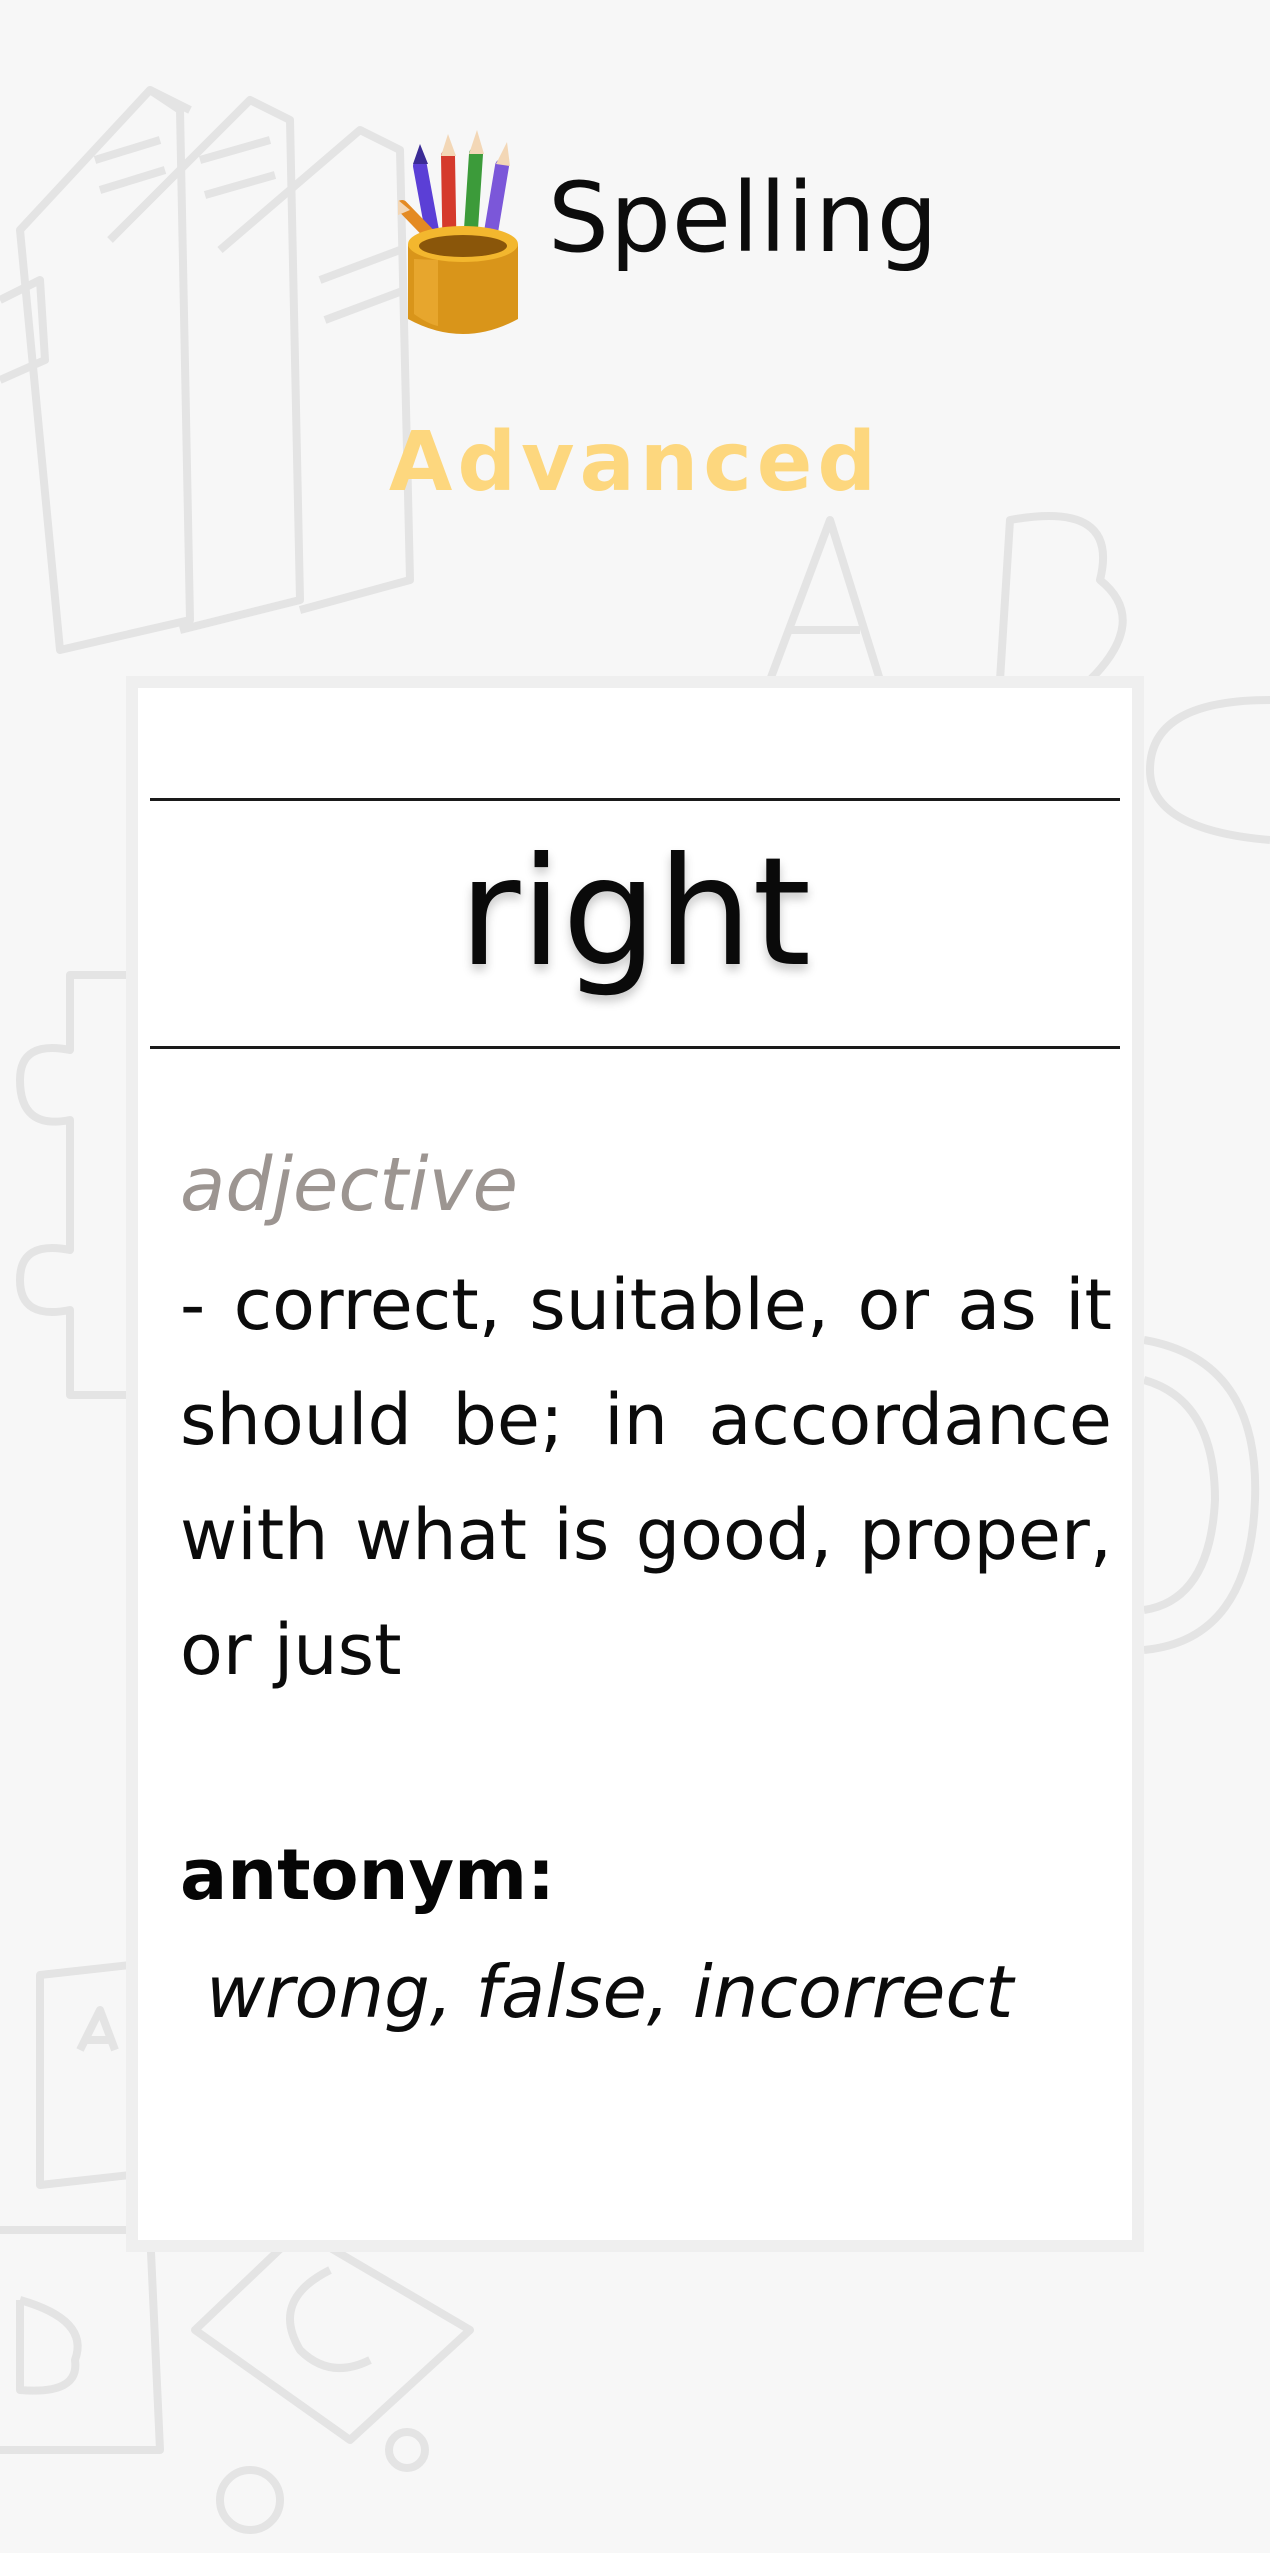 The height and width of the screenshot is (2553, 1270). I want to click on spelling-word: right, so click(635, 913).